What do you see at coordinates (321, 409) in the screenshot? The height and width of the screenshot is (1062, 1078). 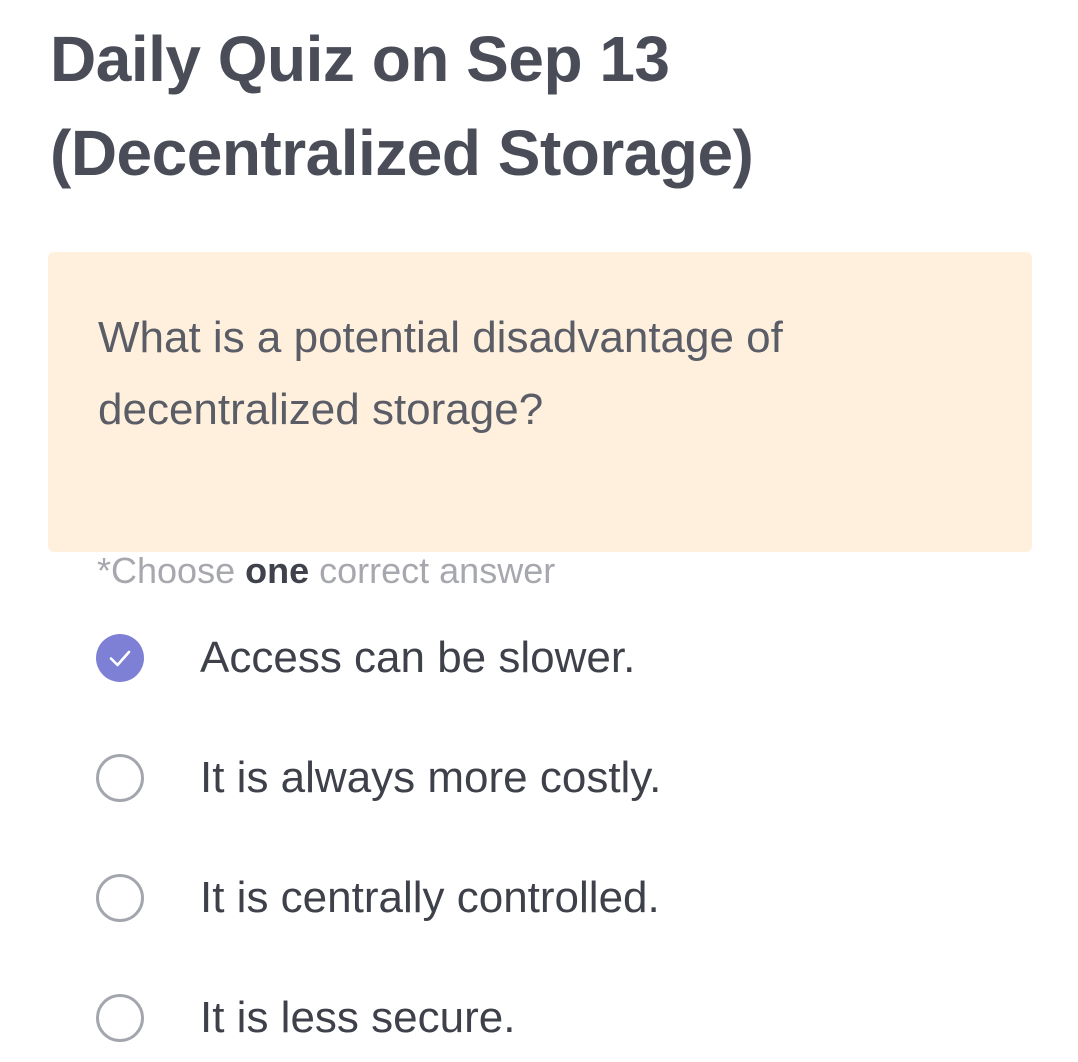 I see `question-text-line-2: decentralized storage?` at bounding box center [321, 409].